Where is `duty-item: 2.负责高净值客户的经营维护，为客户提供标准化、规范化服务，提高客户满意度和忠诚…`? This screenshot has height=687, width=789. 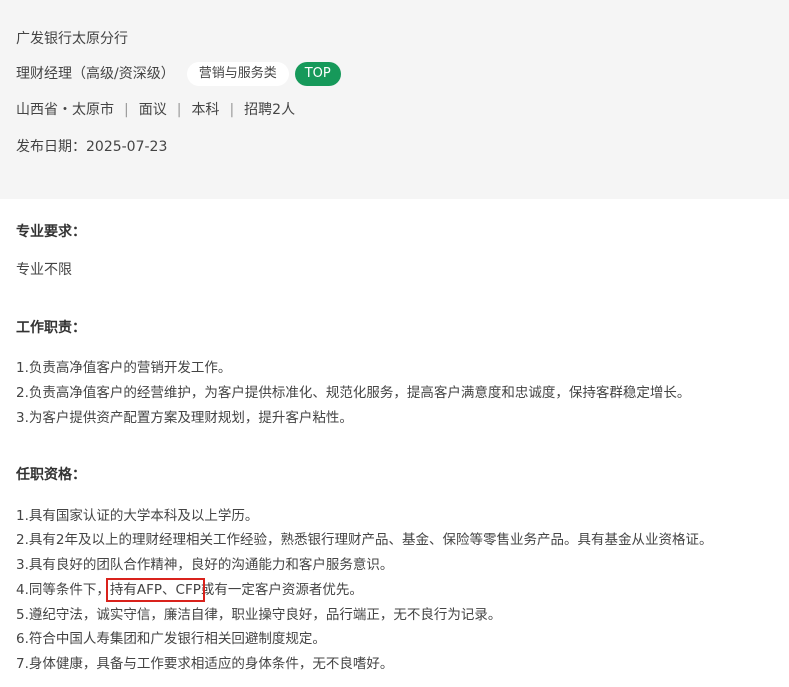
duty-item: 2.负责高净值客户的经营维护，为客户提供标准化、规范化服务，提高客户满意度和忠诚… is located at coordinates (353, 393).